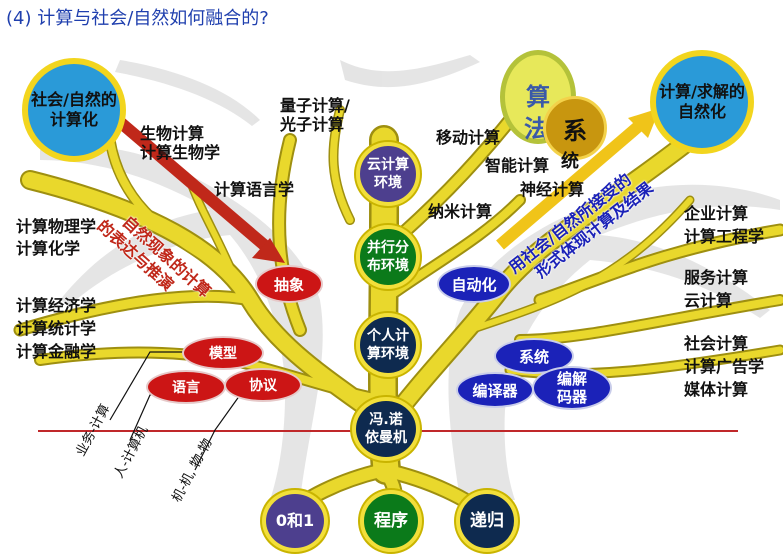 The height and width of the screenshot is (557, 783). Describe the element at coordinates (460, 211) in the screenshot. I see `label-nano: 纳米计算` at that location.